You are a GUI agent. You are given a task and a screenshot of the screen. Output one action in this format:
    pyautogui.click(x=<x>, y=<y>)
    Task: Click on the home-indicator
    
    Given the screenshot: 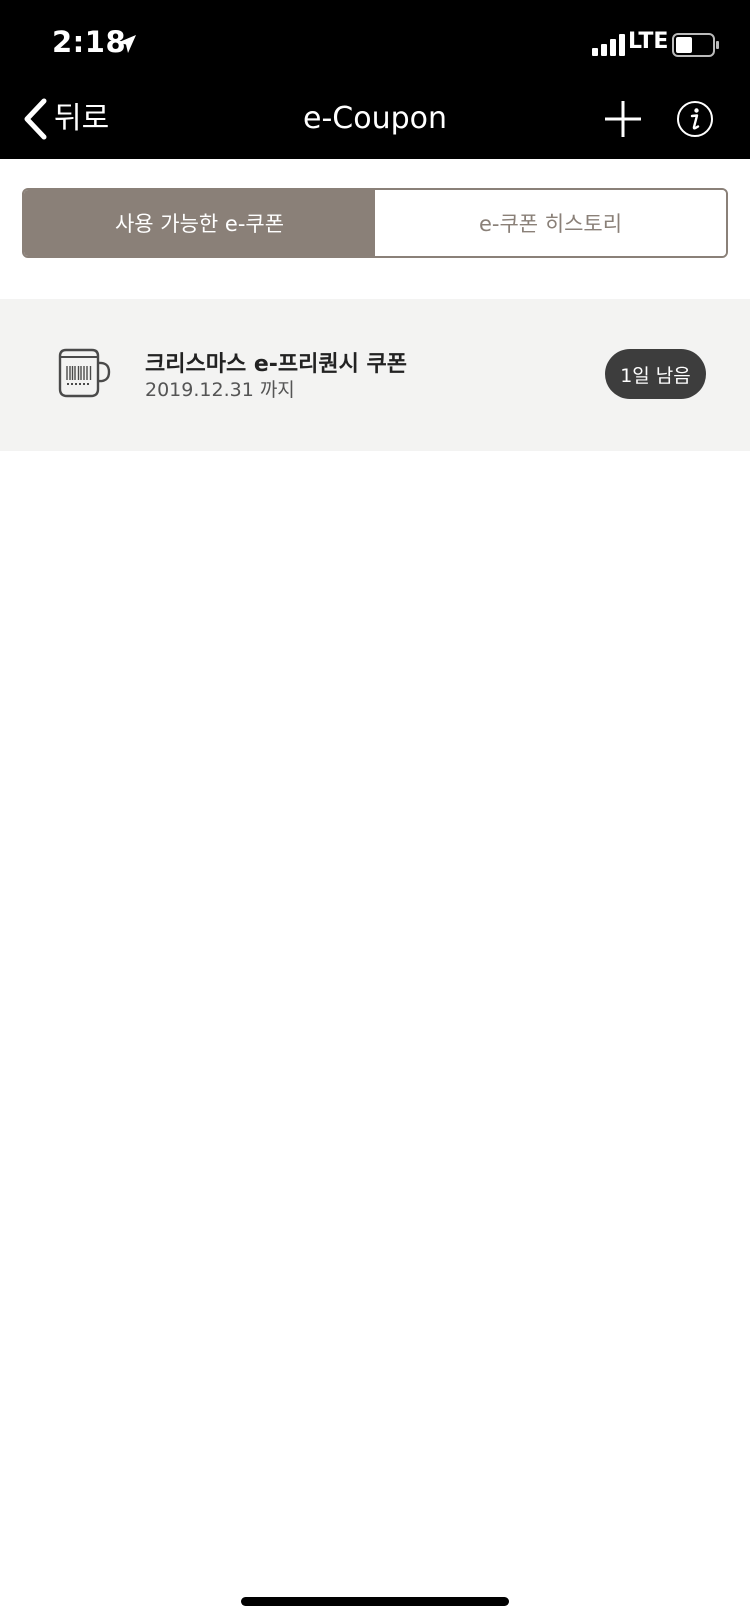 What is the action you would take?
    pyautogui.click(x=375, y=1601)
    